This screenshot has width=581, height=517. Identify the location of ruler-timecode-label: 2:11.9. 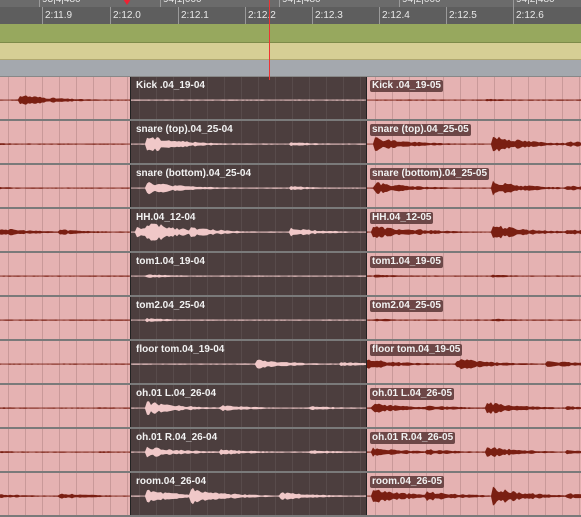
(59, 15).